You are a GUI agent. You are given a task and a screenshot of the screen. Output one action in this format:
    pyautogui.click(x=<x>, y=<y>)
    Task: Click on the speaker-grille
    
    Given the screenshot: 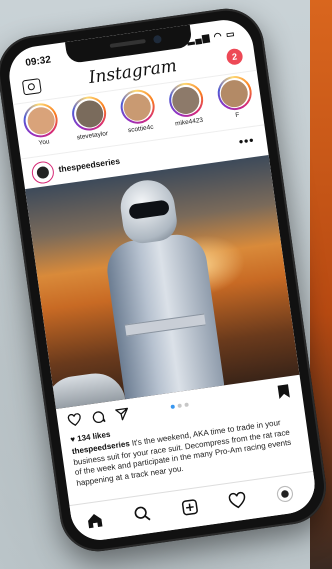 What is the action you would take?
    pyautogui.click(x=127, y=43)
    